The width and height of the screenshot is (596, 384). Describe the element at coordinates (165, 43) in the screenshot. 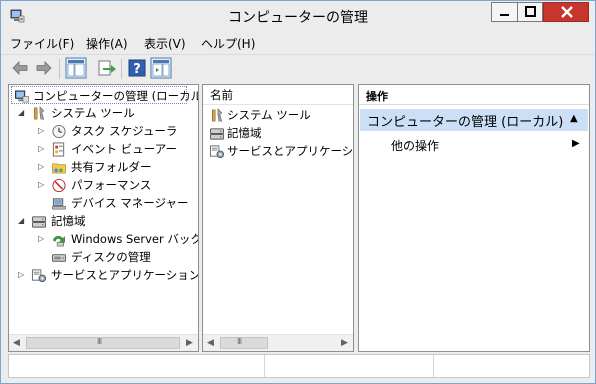

I see `menu-view: 表示(V)` at that location.